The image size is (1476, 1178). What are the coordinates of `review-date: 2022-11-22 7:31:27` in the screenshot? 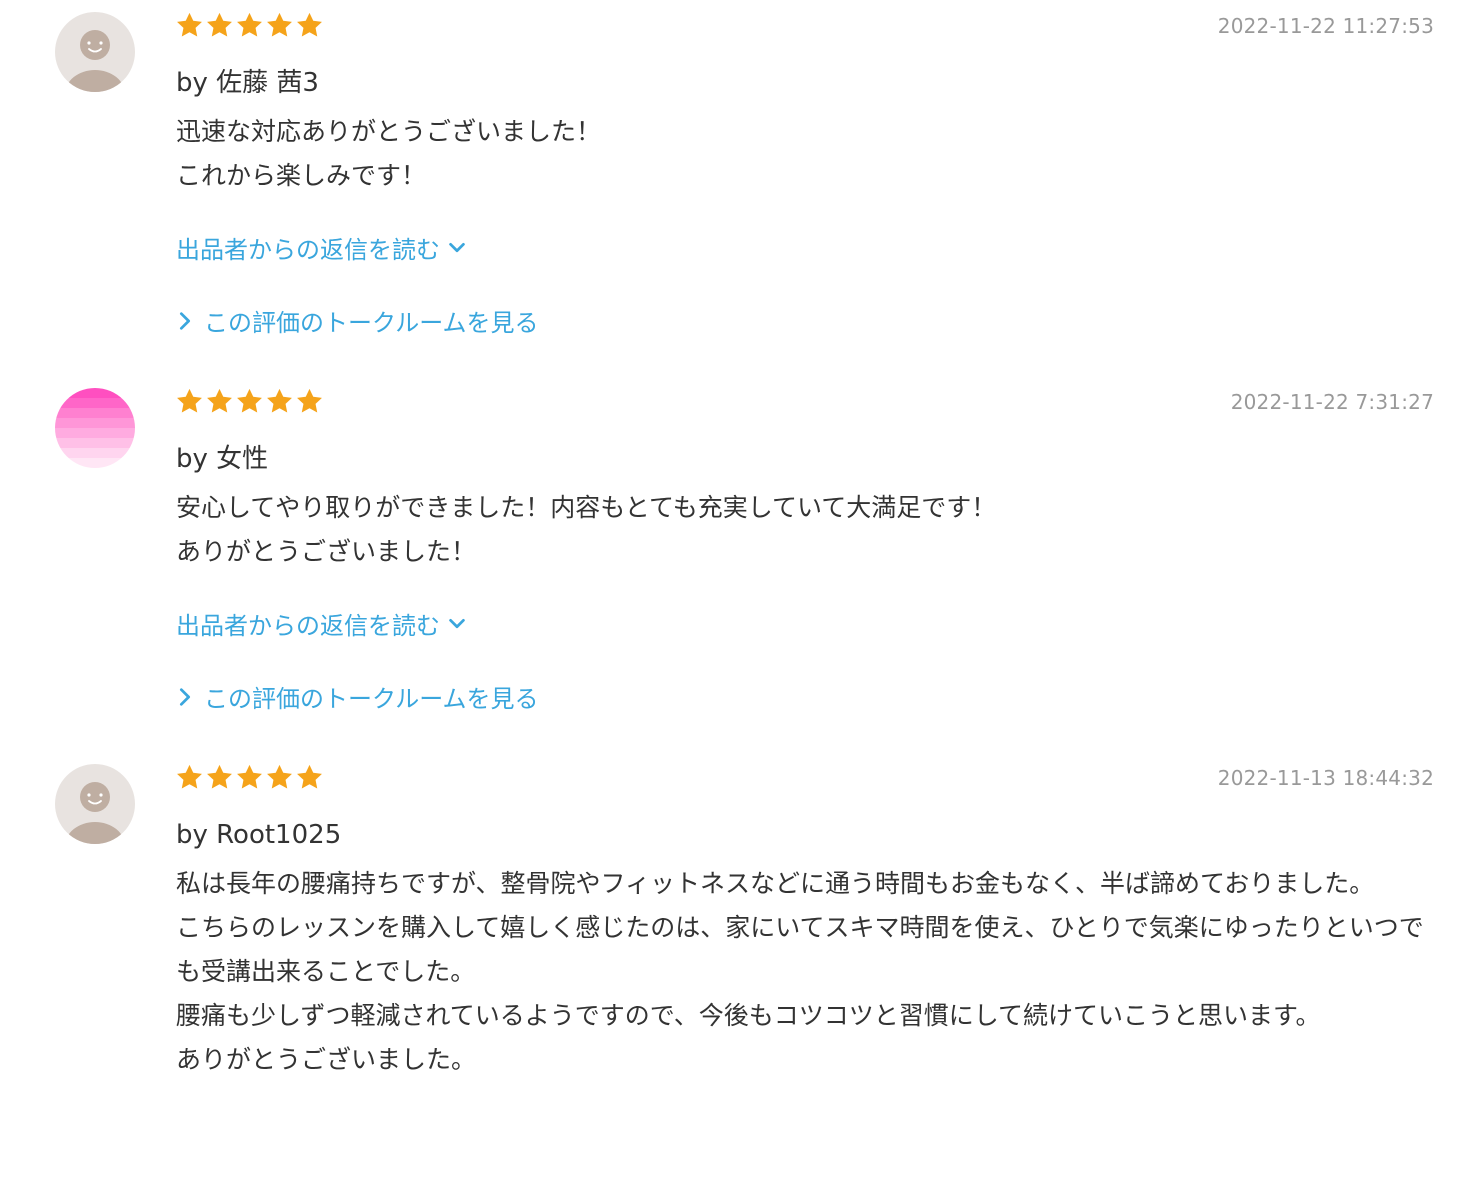 It's located at (1332, 402).